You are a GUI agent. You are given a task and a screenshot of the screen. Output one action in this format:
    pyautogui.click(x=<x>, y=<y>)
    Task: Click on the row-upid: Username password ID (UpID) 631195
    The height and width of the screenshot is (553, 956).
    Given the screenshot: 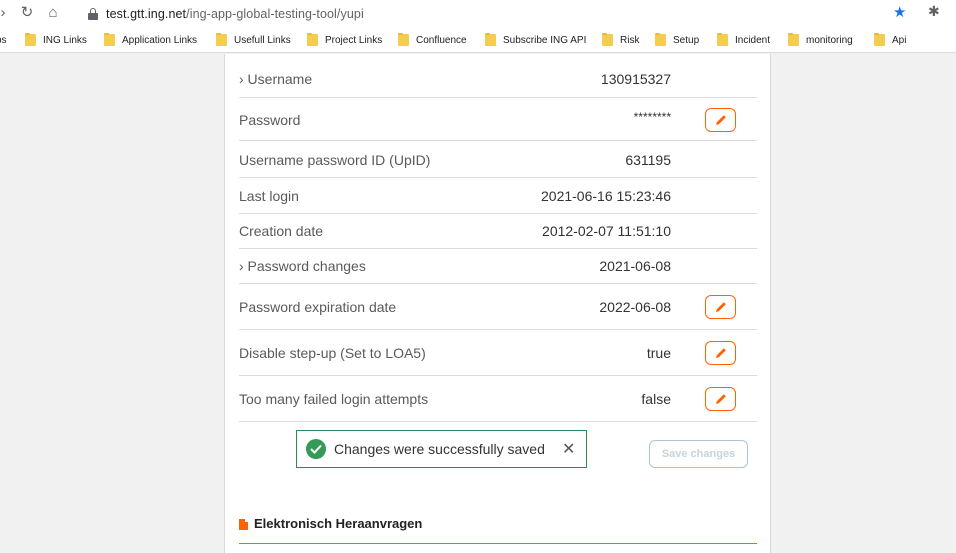 What is the action you would take?
    pyautogui.click(x=498, y=159)
    